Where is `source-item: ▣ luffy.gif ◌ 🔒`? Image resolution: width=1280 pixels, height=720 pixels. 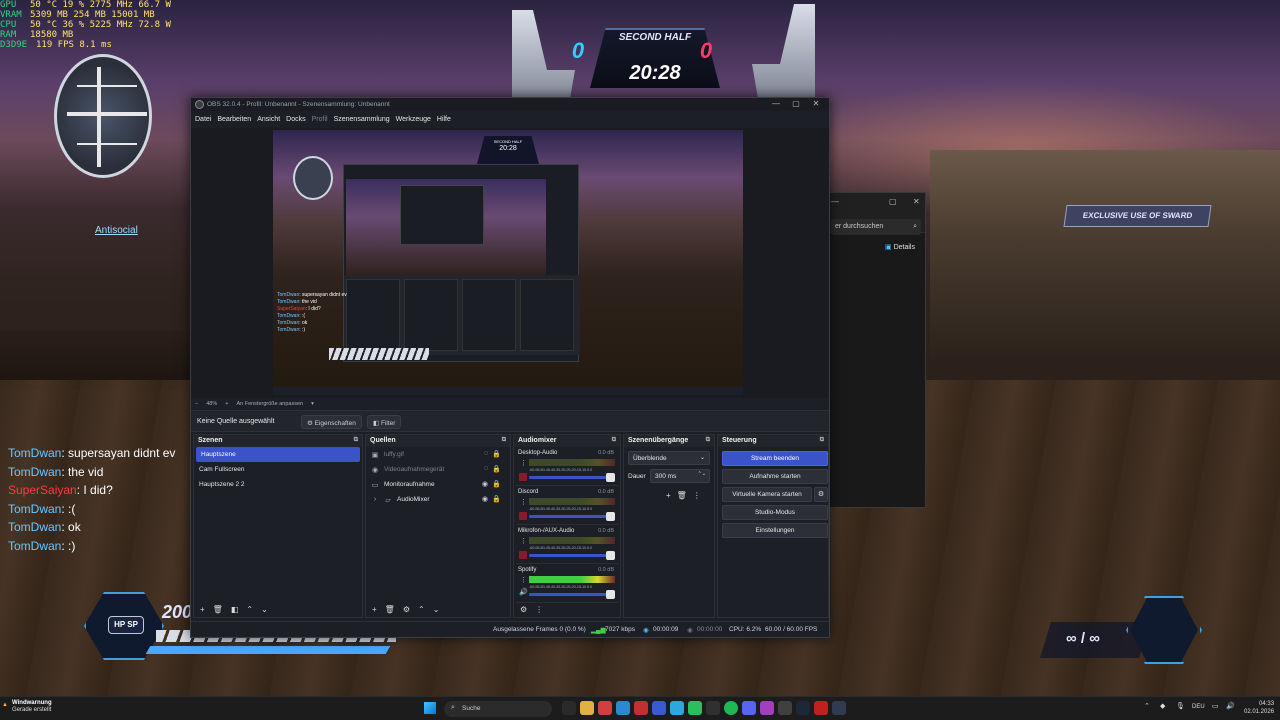 source-item: ▣ luffy.gif ◌ 🔒 is located at coordinates (438, 454).